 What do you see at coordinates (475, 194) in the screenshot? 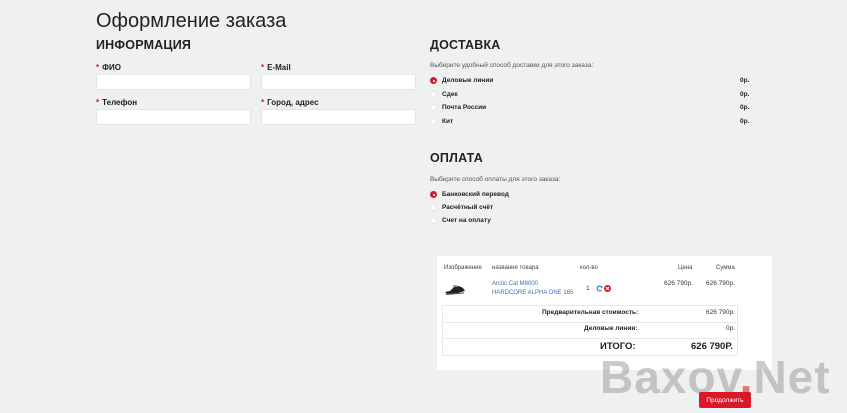
I see `payment-option-label: Банковский перевод` at bounding box center [475, 194].